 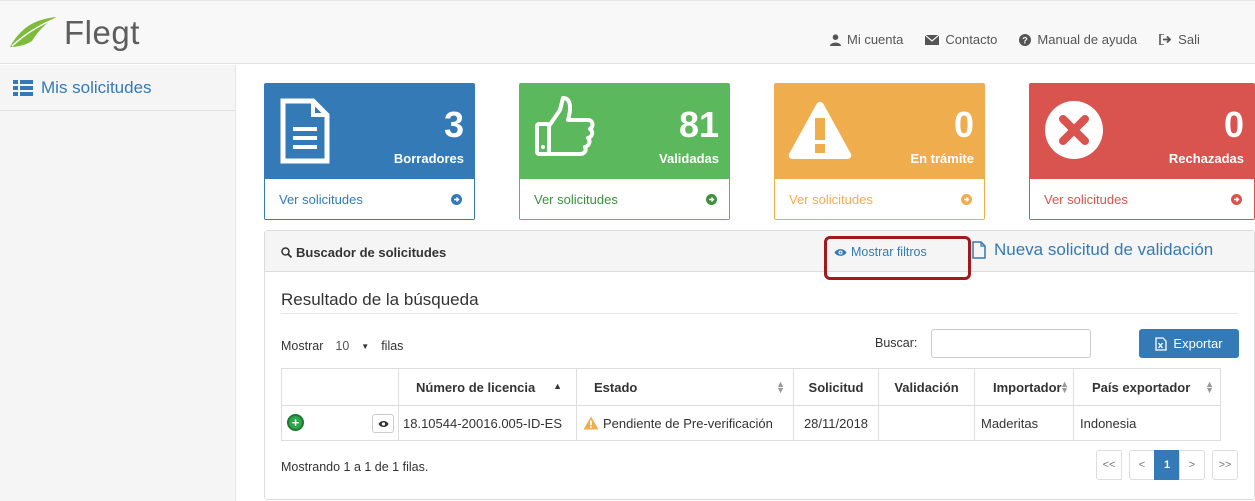 I want to click on panel-title: Buscador de solicitudes, so click(x=363, y=252).